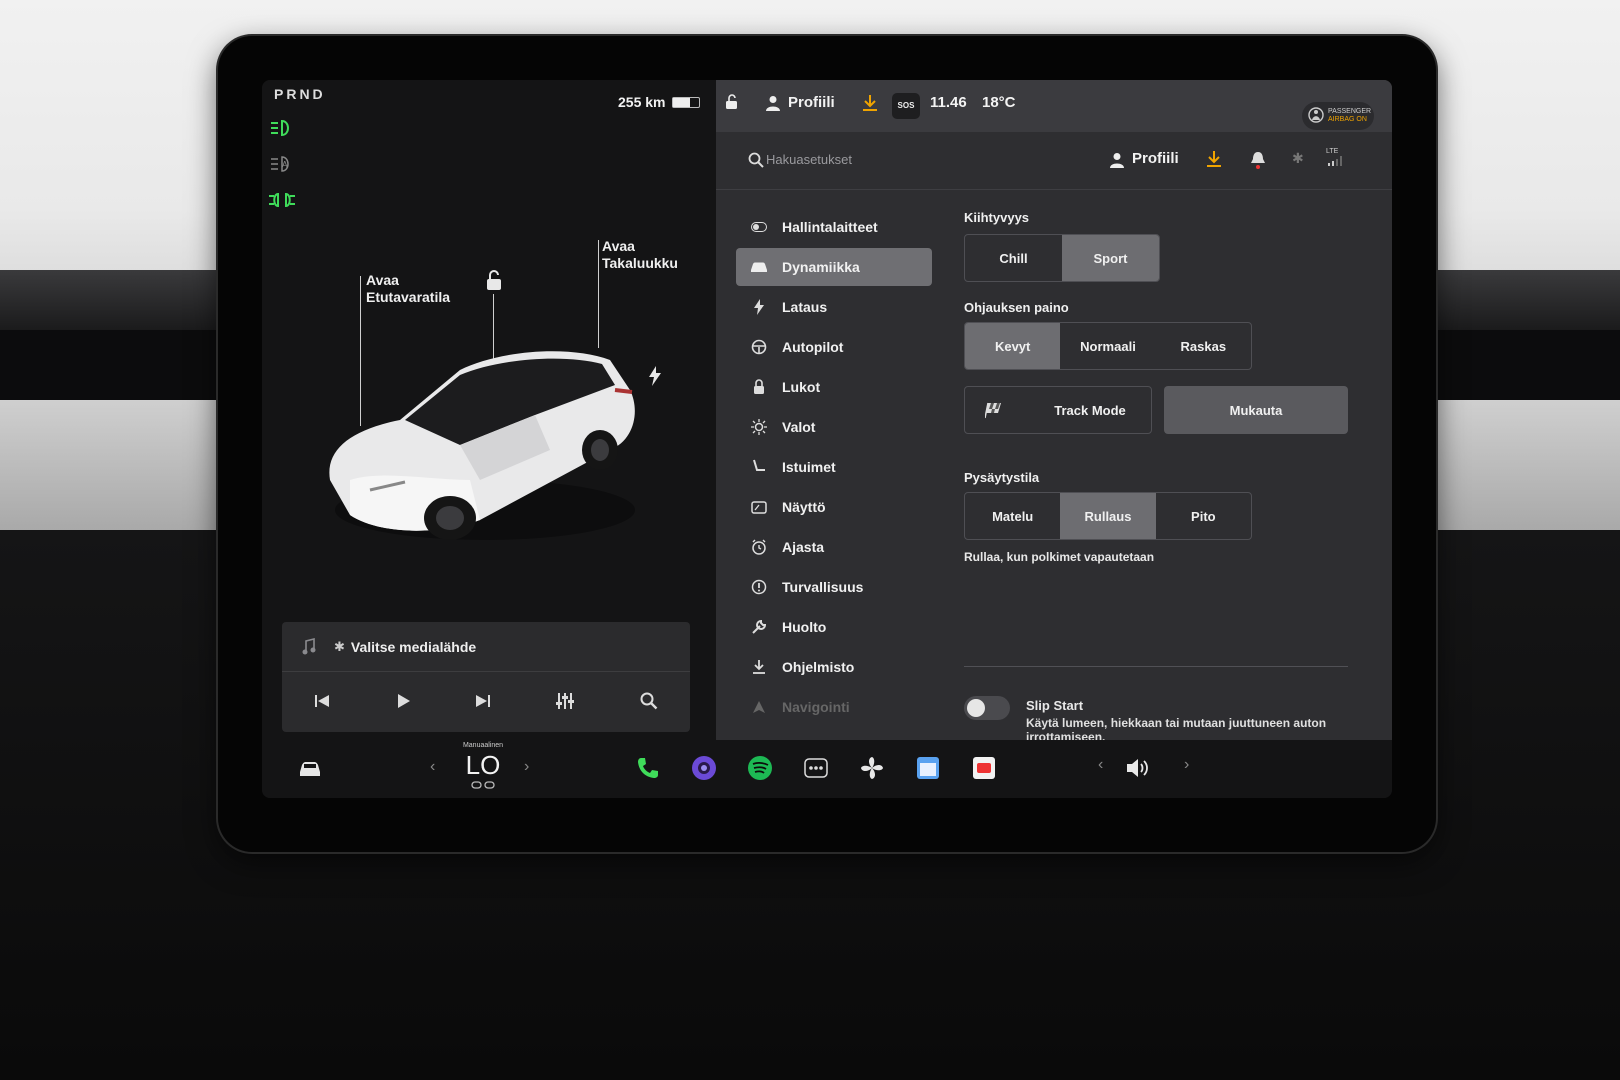  I want to click on nav-item-lataus: Lataus, so click(834, 307).